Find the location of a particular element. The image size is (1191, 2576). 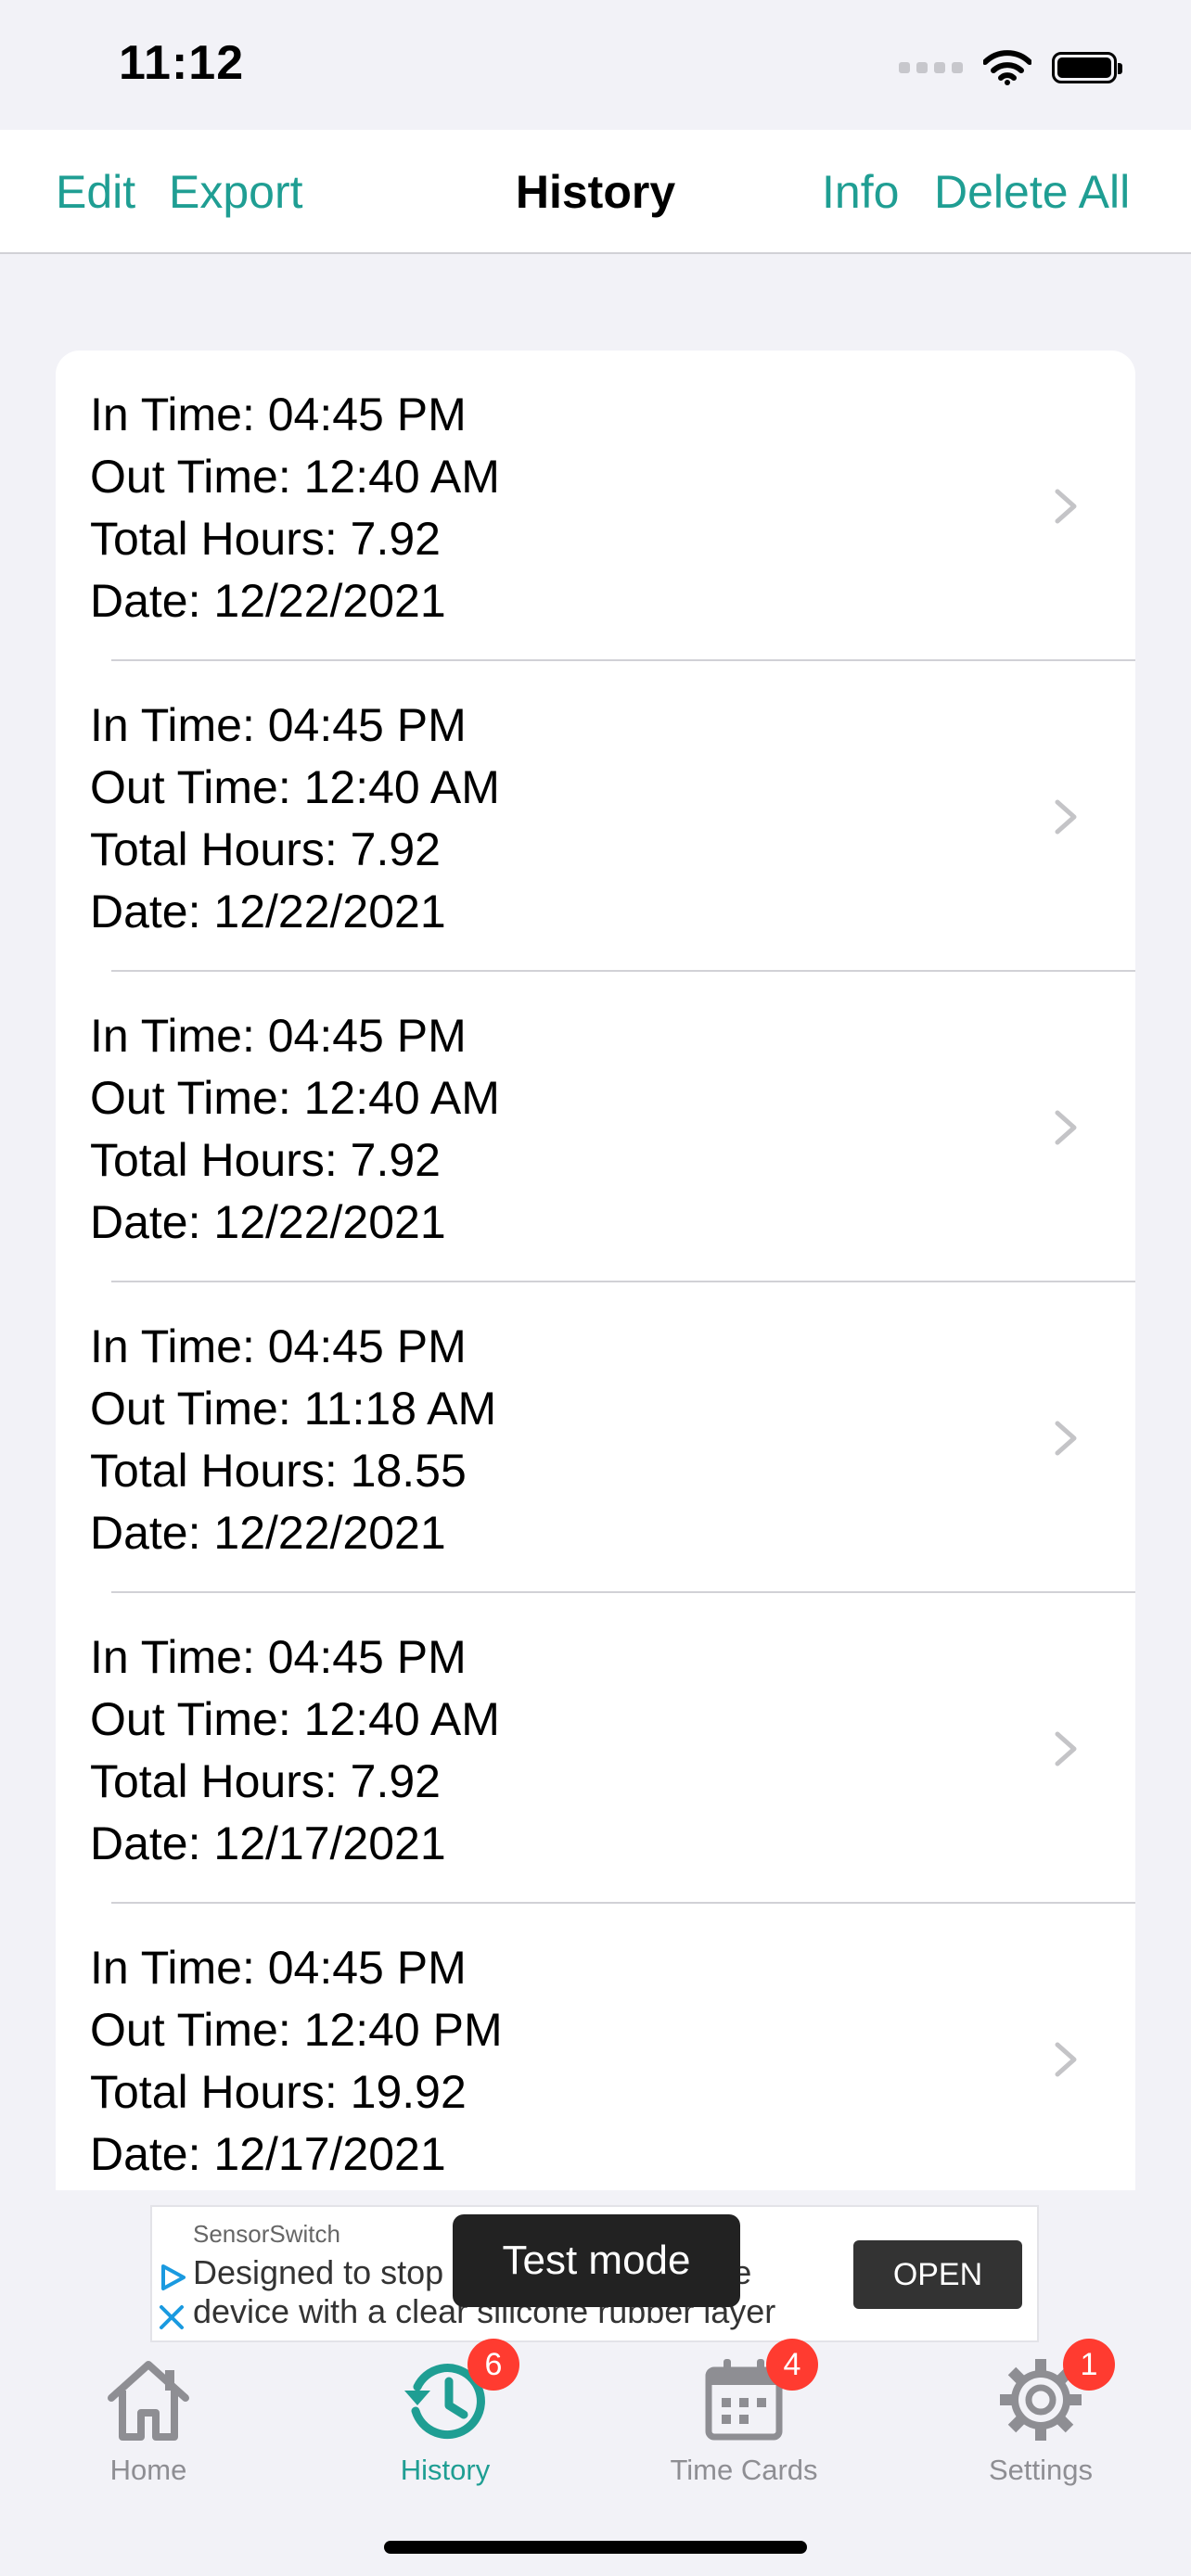

status-bar: 11:12 is located at coordinates (595, 65).